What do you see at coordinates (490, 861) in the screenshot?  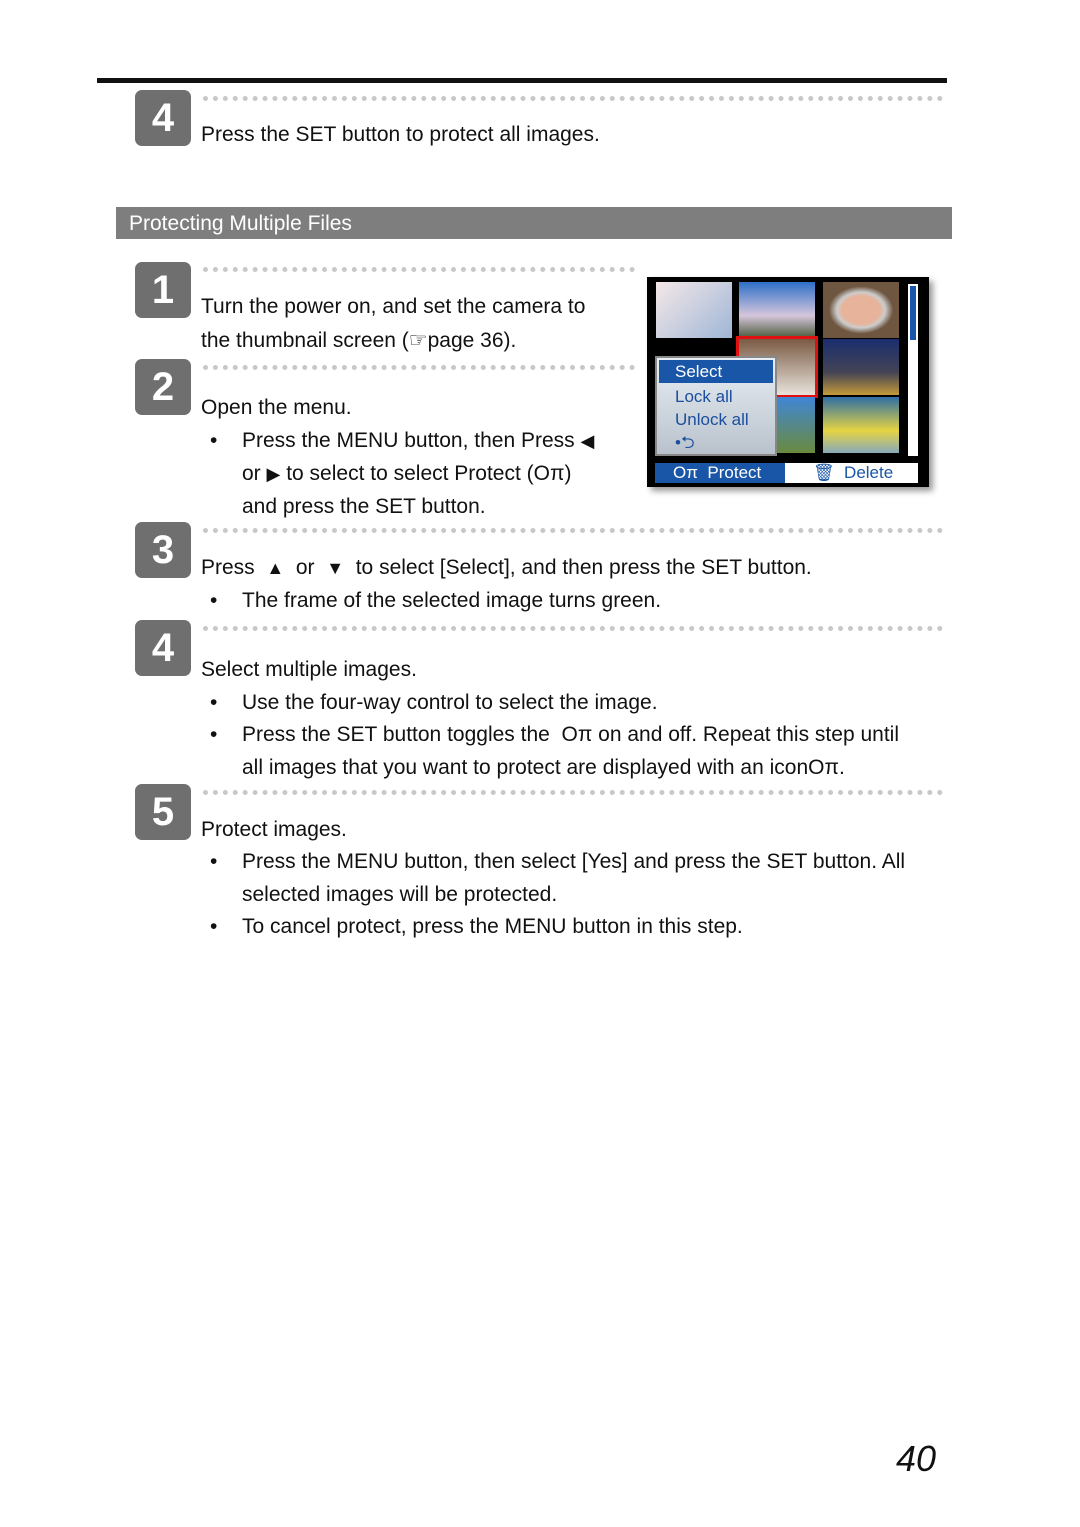 I see `text: button, then select` at bounding box center [490, 861].